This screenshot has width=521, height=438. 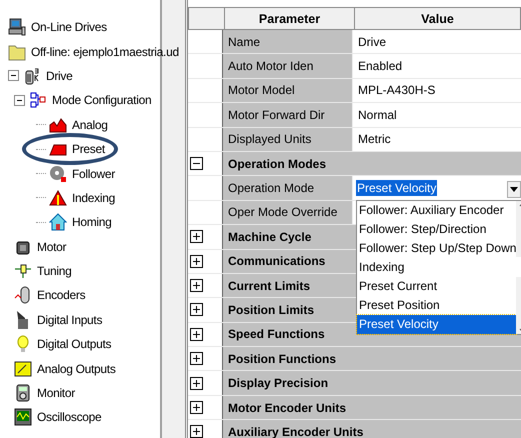 I want to click on parameter-name: Motor Forward Dir, so click(x=288, y=115).